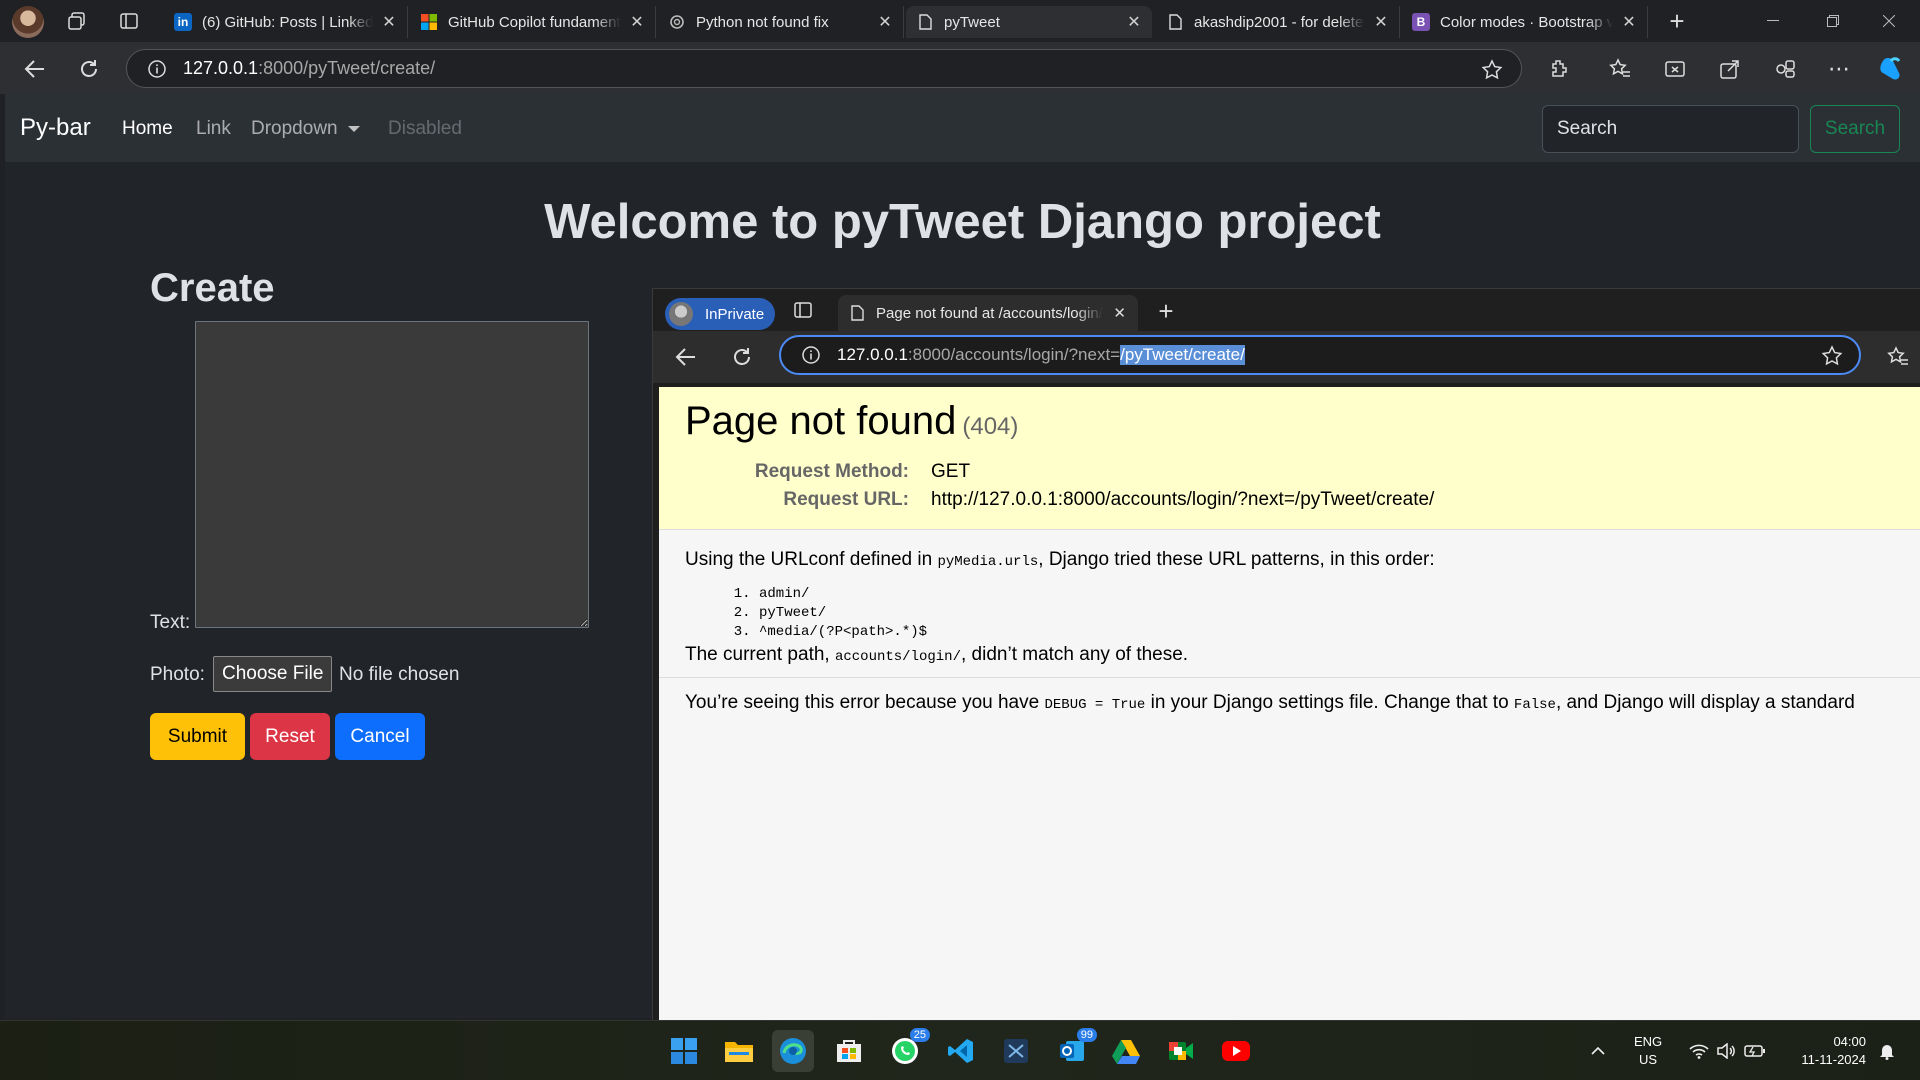 The width and height of the screenshot is (1920, 1080). What do you see at coordinates (1889, 21) in the screenshot?
I see `window-close-icon` at bounding box center [1889, 21].